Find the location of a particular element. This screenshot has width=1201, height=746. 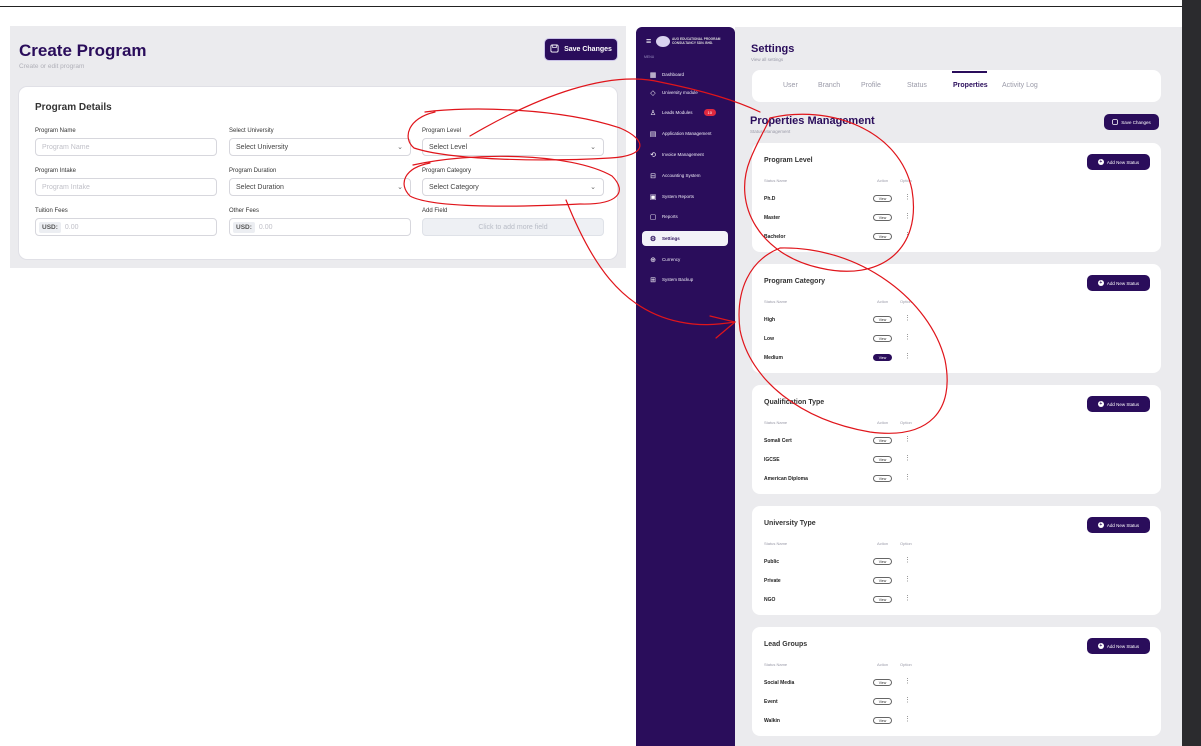

other-fees-placeholder: 0.00 is located at coordinates (265, 227).